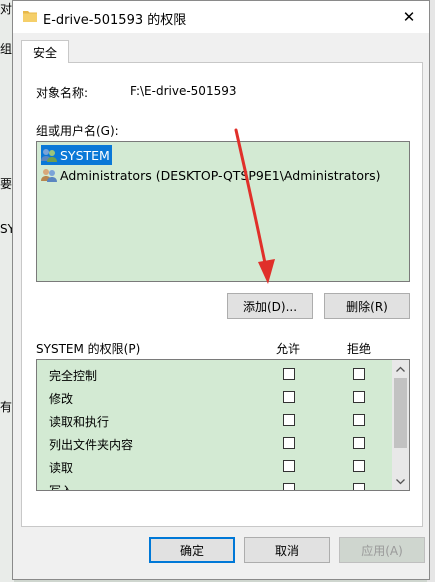  What do you see at coordinates (6, 9) in the screenshot?
I see `bg-fragment: 对` at bounding box center [6, 9].